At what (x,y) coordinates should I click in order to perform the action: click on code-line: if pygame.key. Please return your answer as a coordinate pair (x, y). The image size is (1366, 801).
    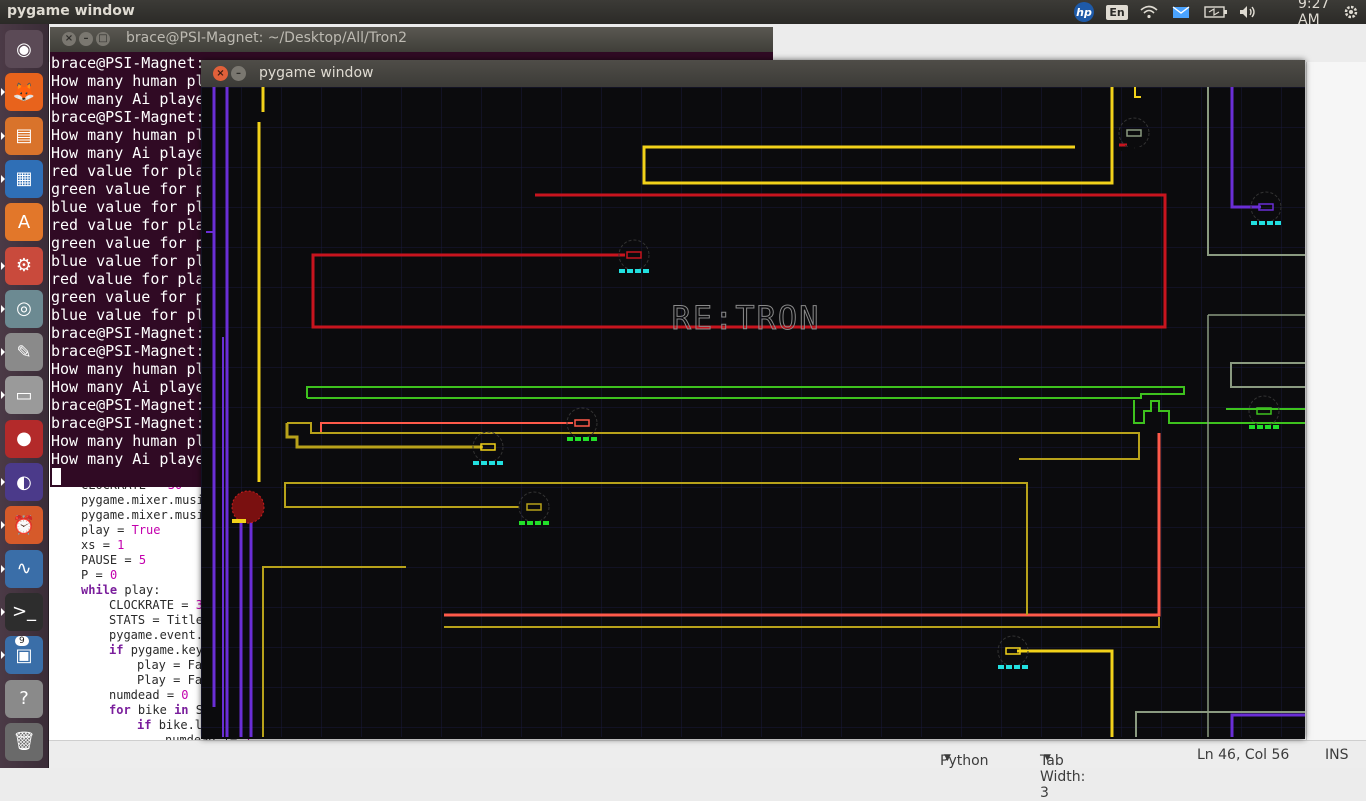
    Looking at the image, I should click on (156, 650).